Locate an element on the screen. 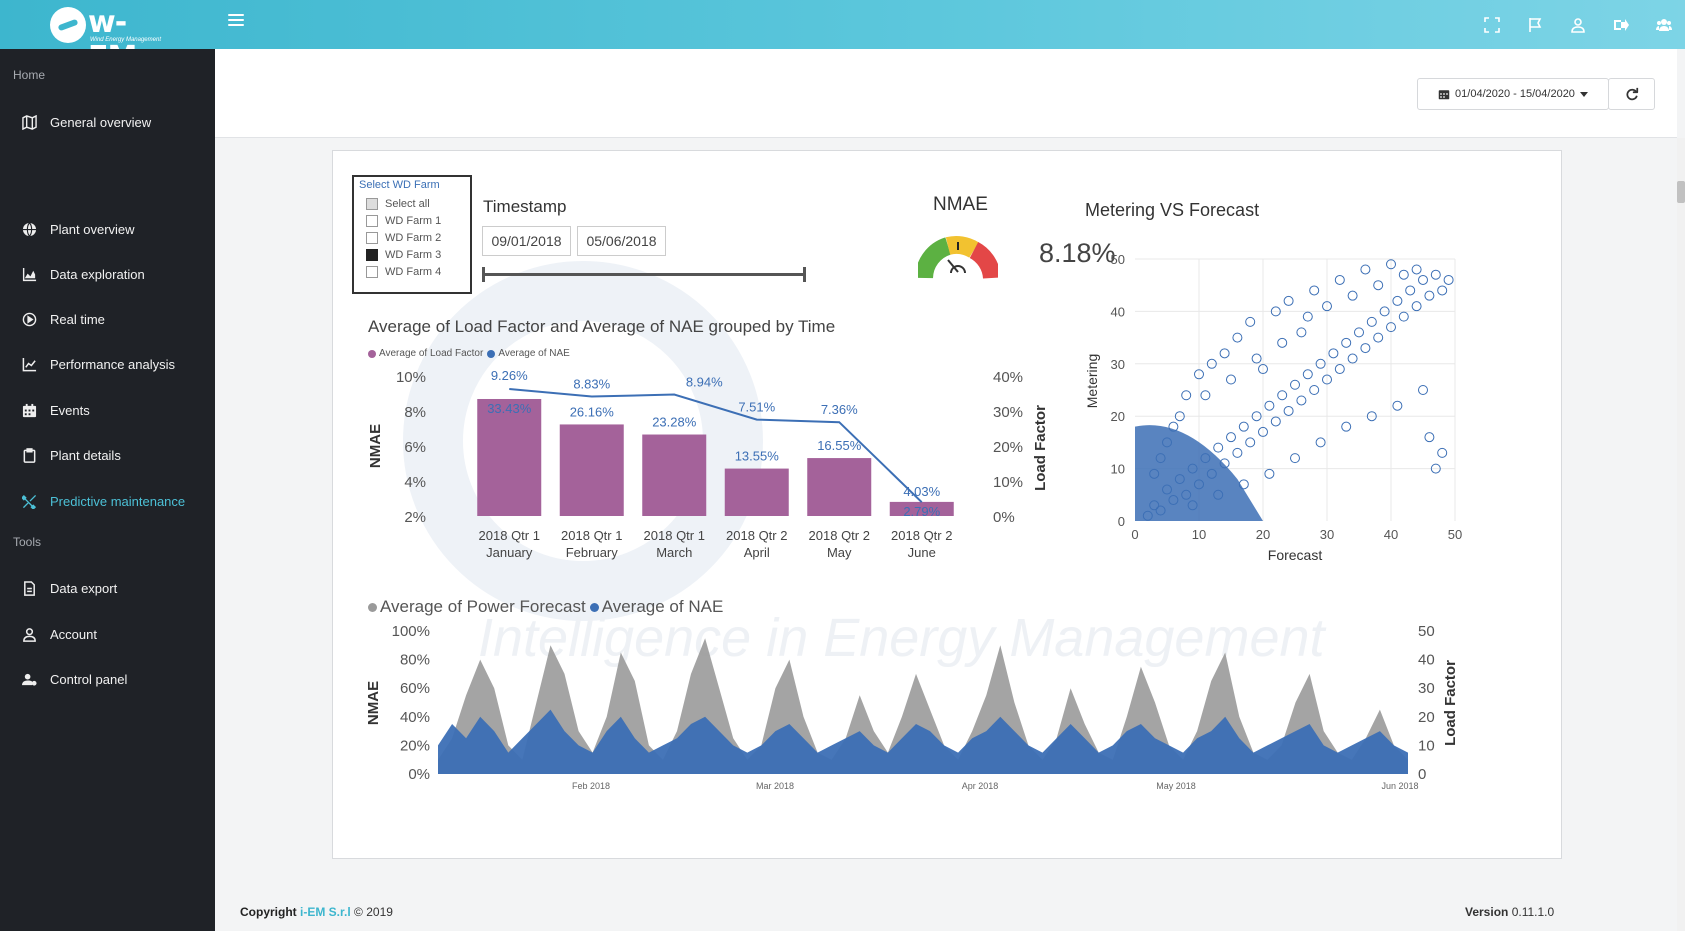 Image resolution: width=1685 pixels, height=931 pixels. bar-data-label: 13.55% is located at coordinates (757, 456).